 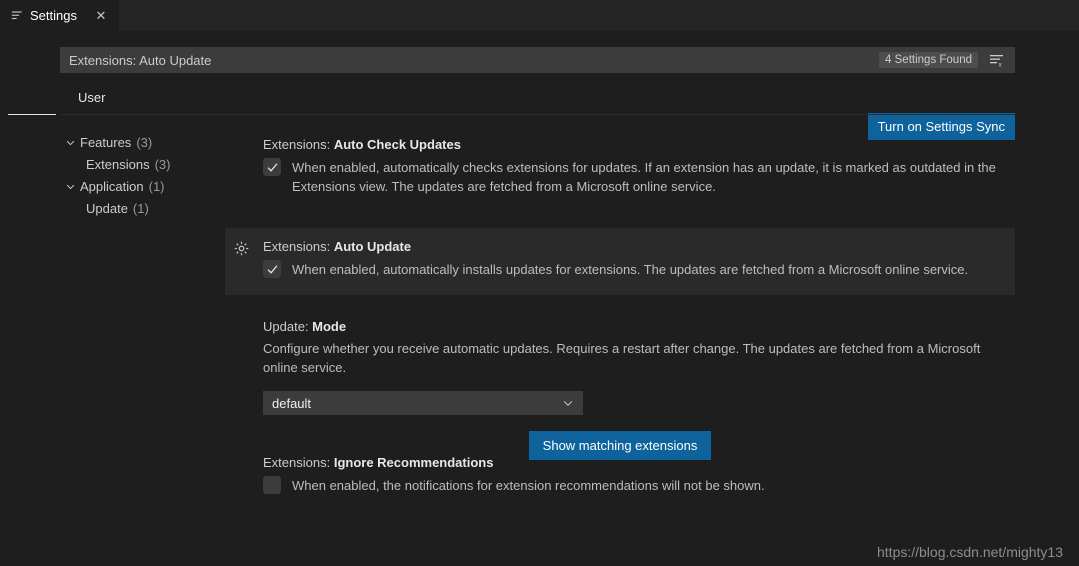 What do you see at coordinates (639, 144) in the screenshot?
I see `setting-title: Extensions: Auto Check Updates` at bounding box center [639, 144].